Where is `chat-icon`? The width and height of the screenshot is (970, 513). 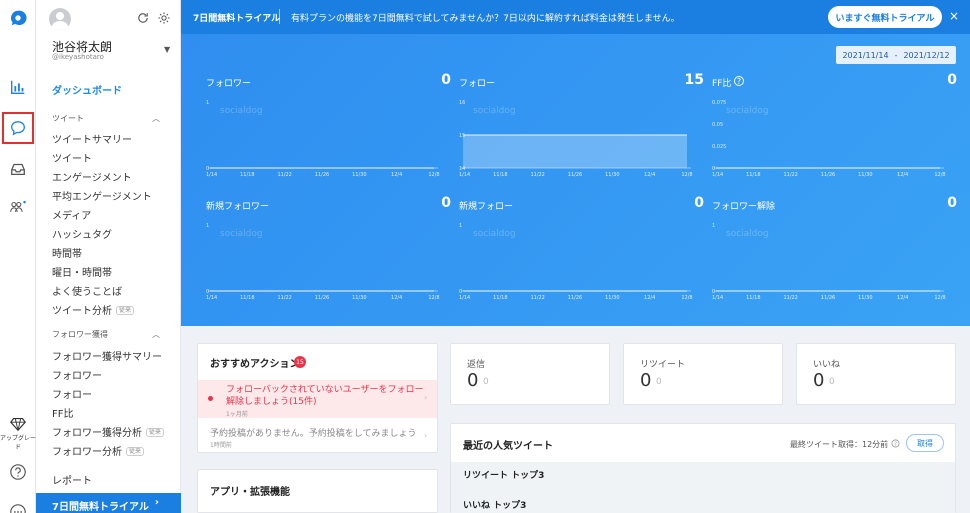 chat-icon is located at coordinates (18, 128).